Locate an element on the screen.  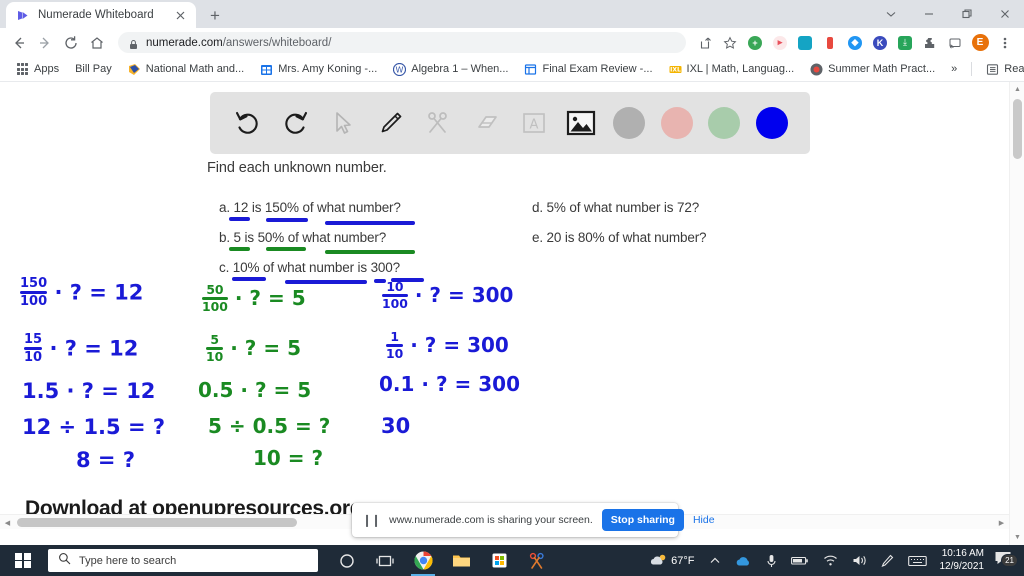
color-swatch-blue is located at coordinates (772, 123).